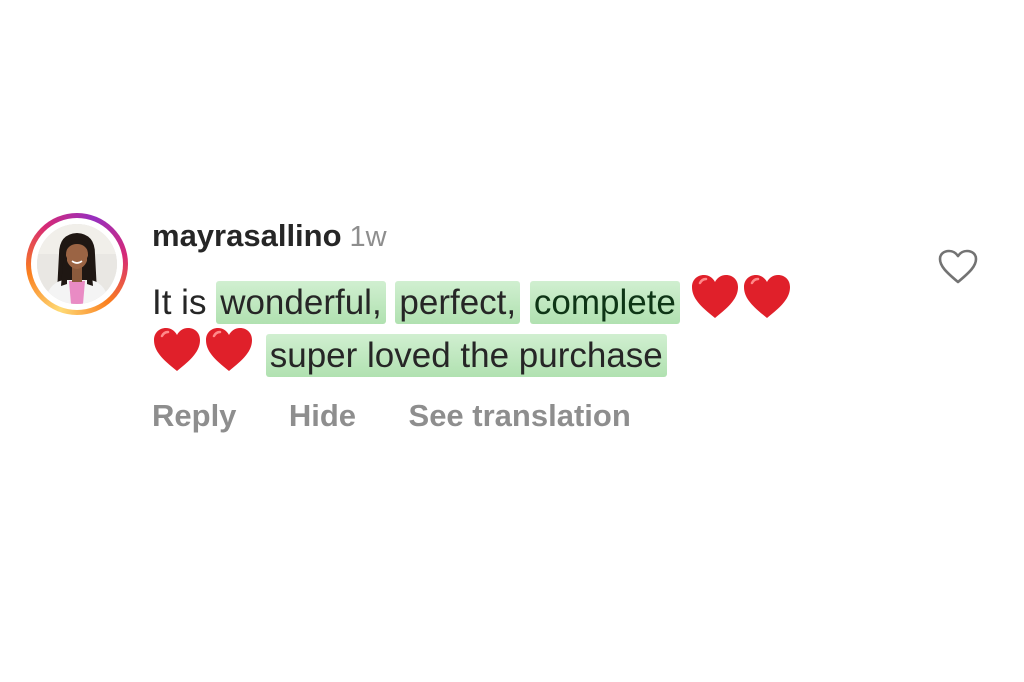 This screenshot has height=682, width=1024. Describe the element at coordinates (520, 416) in the screenshot. I see `see-translation-button: See translation` at that location.